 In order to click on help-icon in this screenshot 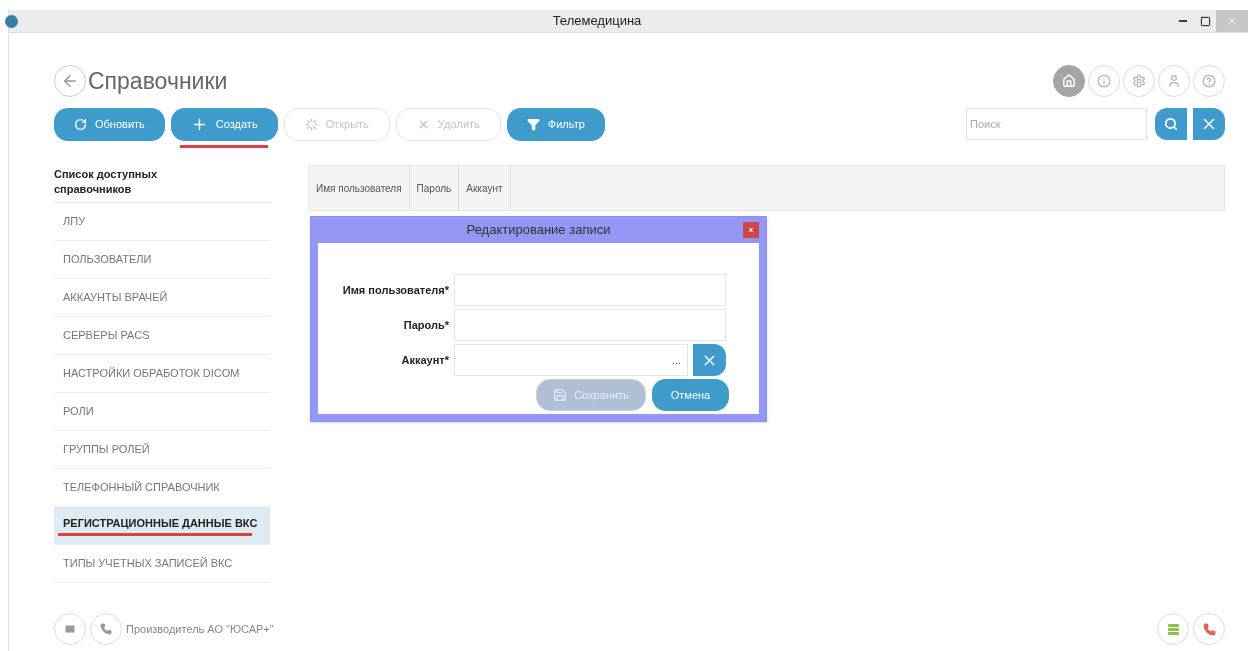, I will do `click(1209, 81)`.